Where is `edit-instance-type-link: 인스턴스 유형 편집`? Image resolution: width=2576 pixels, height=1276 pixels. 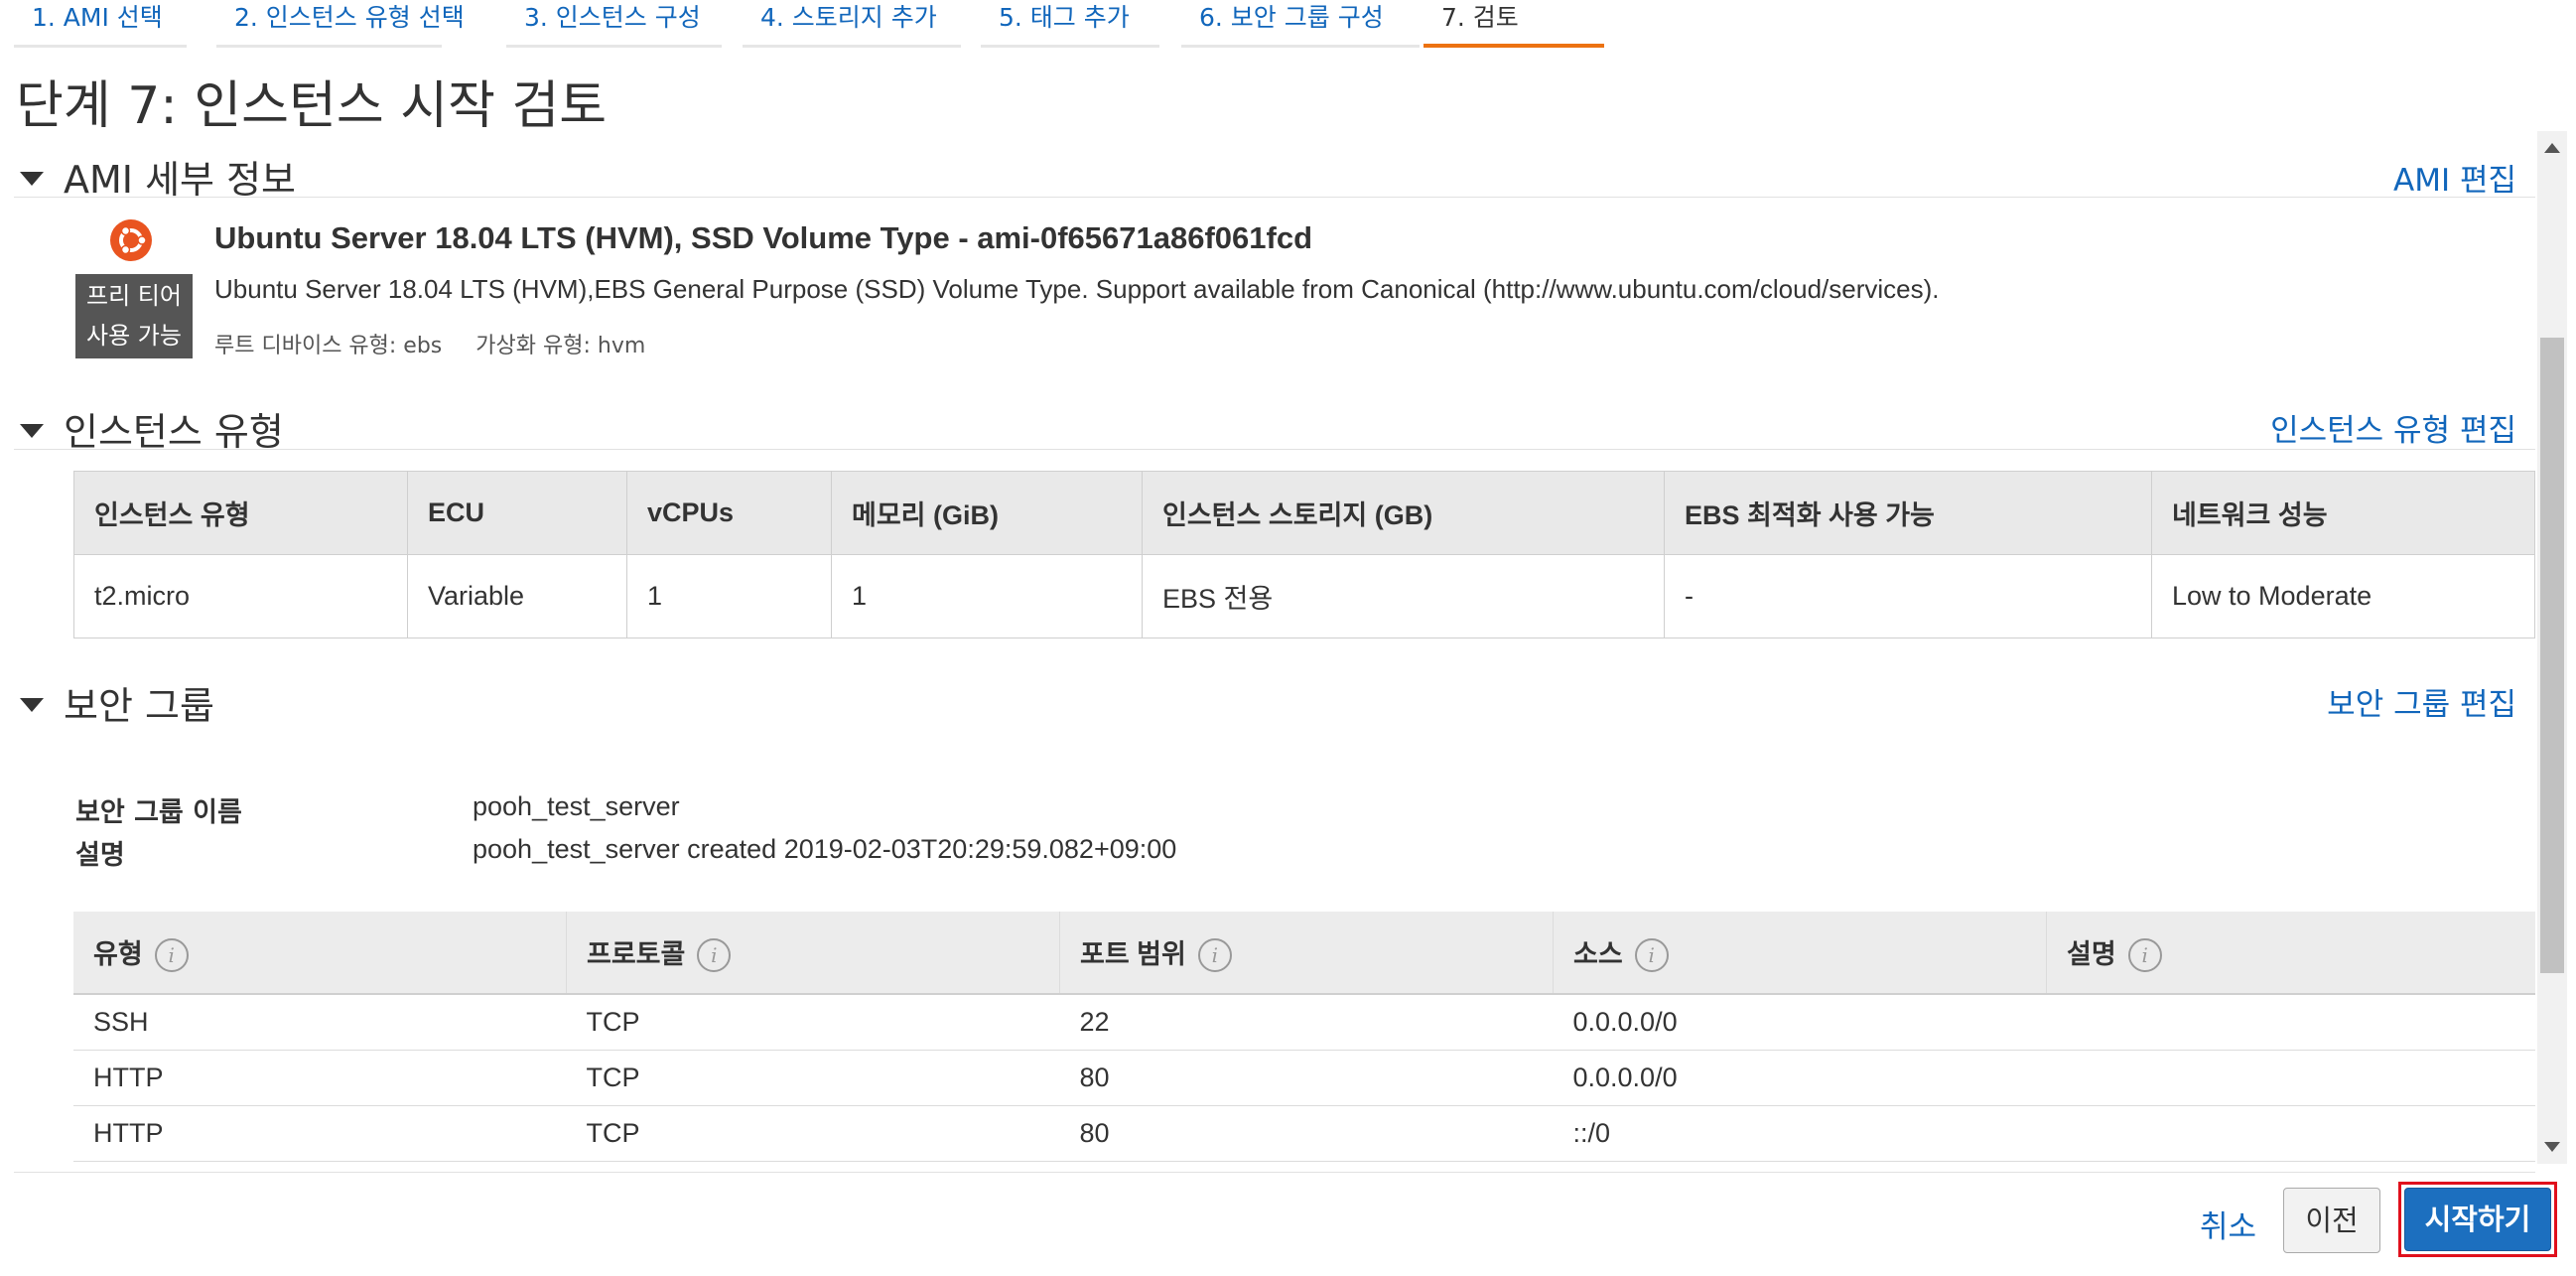
edit-instance-type-link: 인스턴스 유형 편집 is located at coordinates (2393, 427).